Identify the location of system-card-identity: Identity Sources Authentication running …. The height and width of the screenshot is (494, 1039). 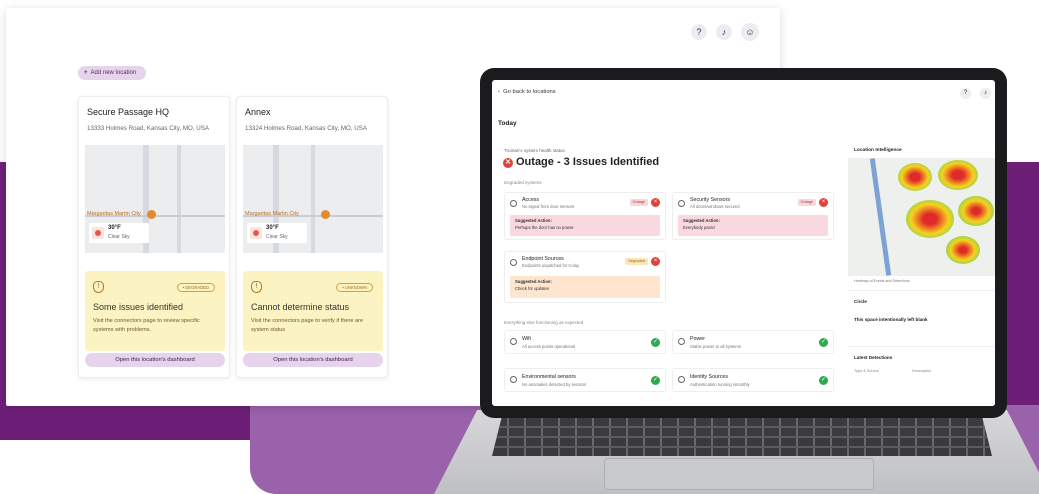
(753, 380).